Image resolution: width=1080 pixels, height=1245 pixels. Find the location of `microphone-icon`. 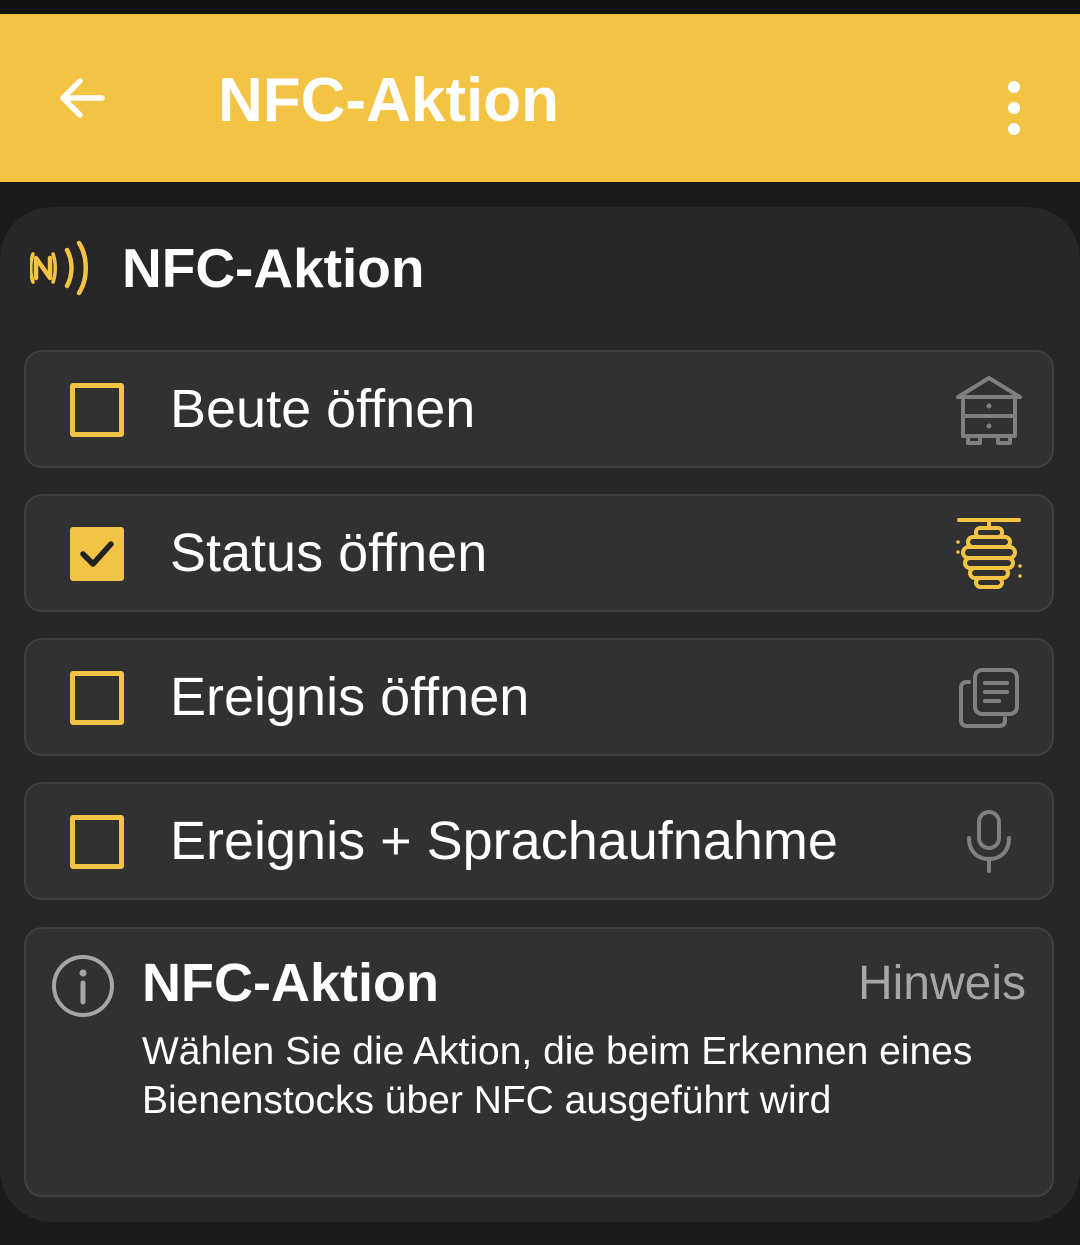

microphone-icon is located at coordinates (989, 841).